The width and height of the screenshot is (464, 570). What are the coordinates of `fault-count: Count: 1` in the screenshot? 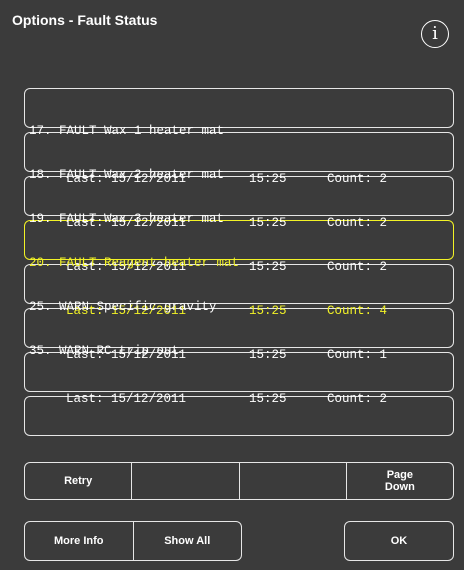 It's located at (357, 355).